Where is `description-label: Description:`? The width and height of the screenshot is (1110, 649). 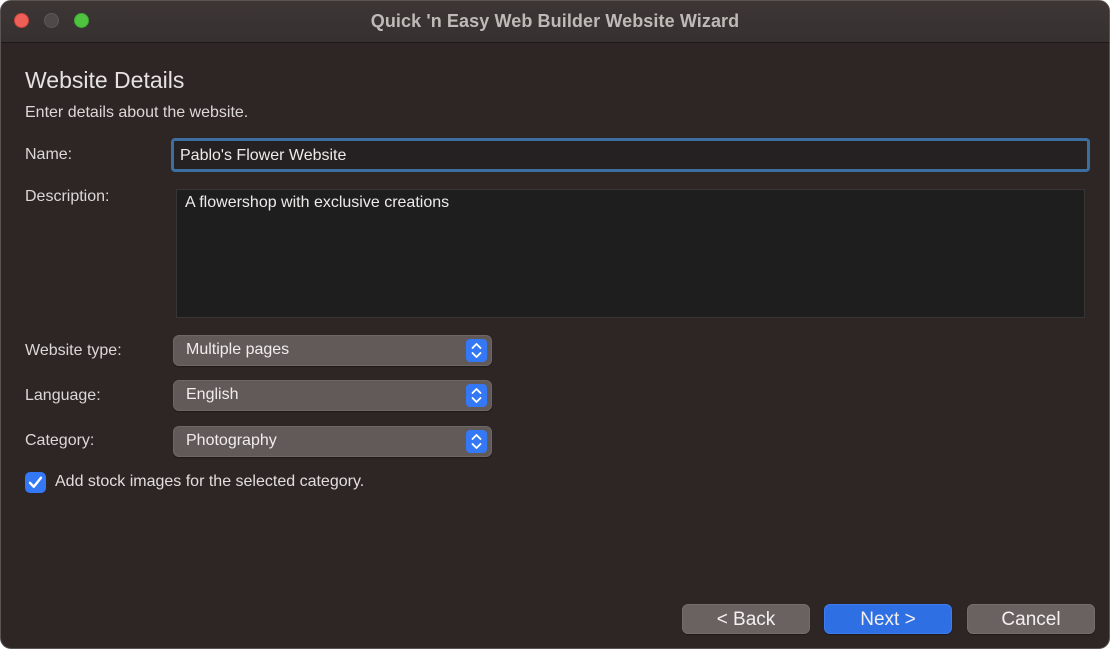 description-label: Description: is located at coordinates (67, 196).